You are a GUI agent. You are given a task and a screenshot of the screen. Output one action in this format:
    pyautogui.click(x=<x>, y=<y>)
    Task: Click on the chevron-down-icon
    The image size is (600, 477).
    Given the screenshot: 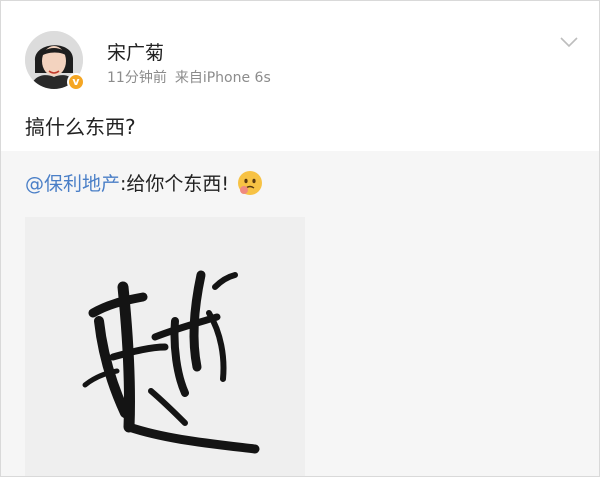 What is the action you would take?
    pyautogui.click(x=569, y=42)
    